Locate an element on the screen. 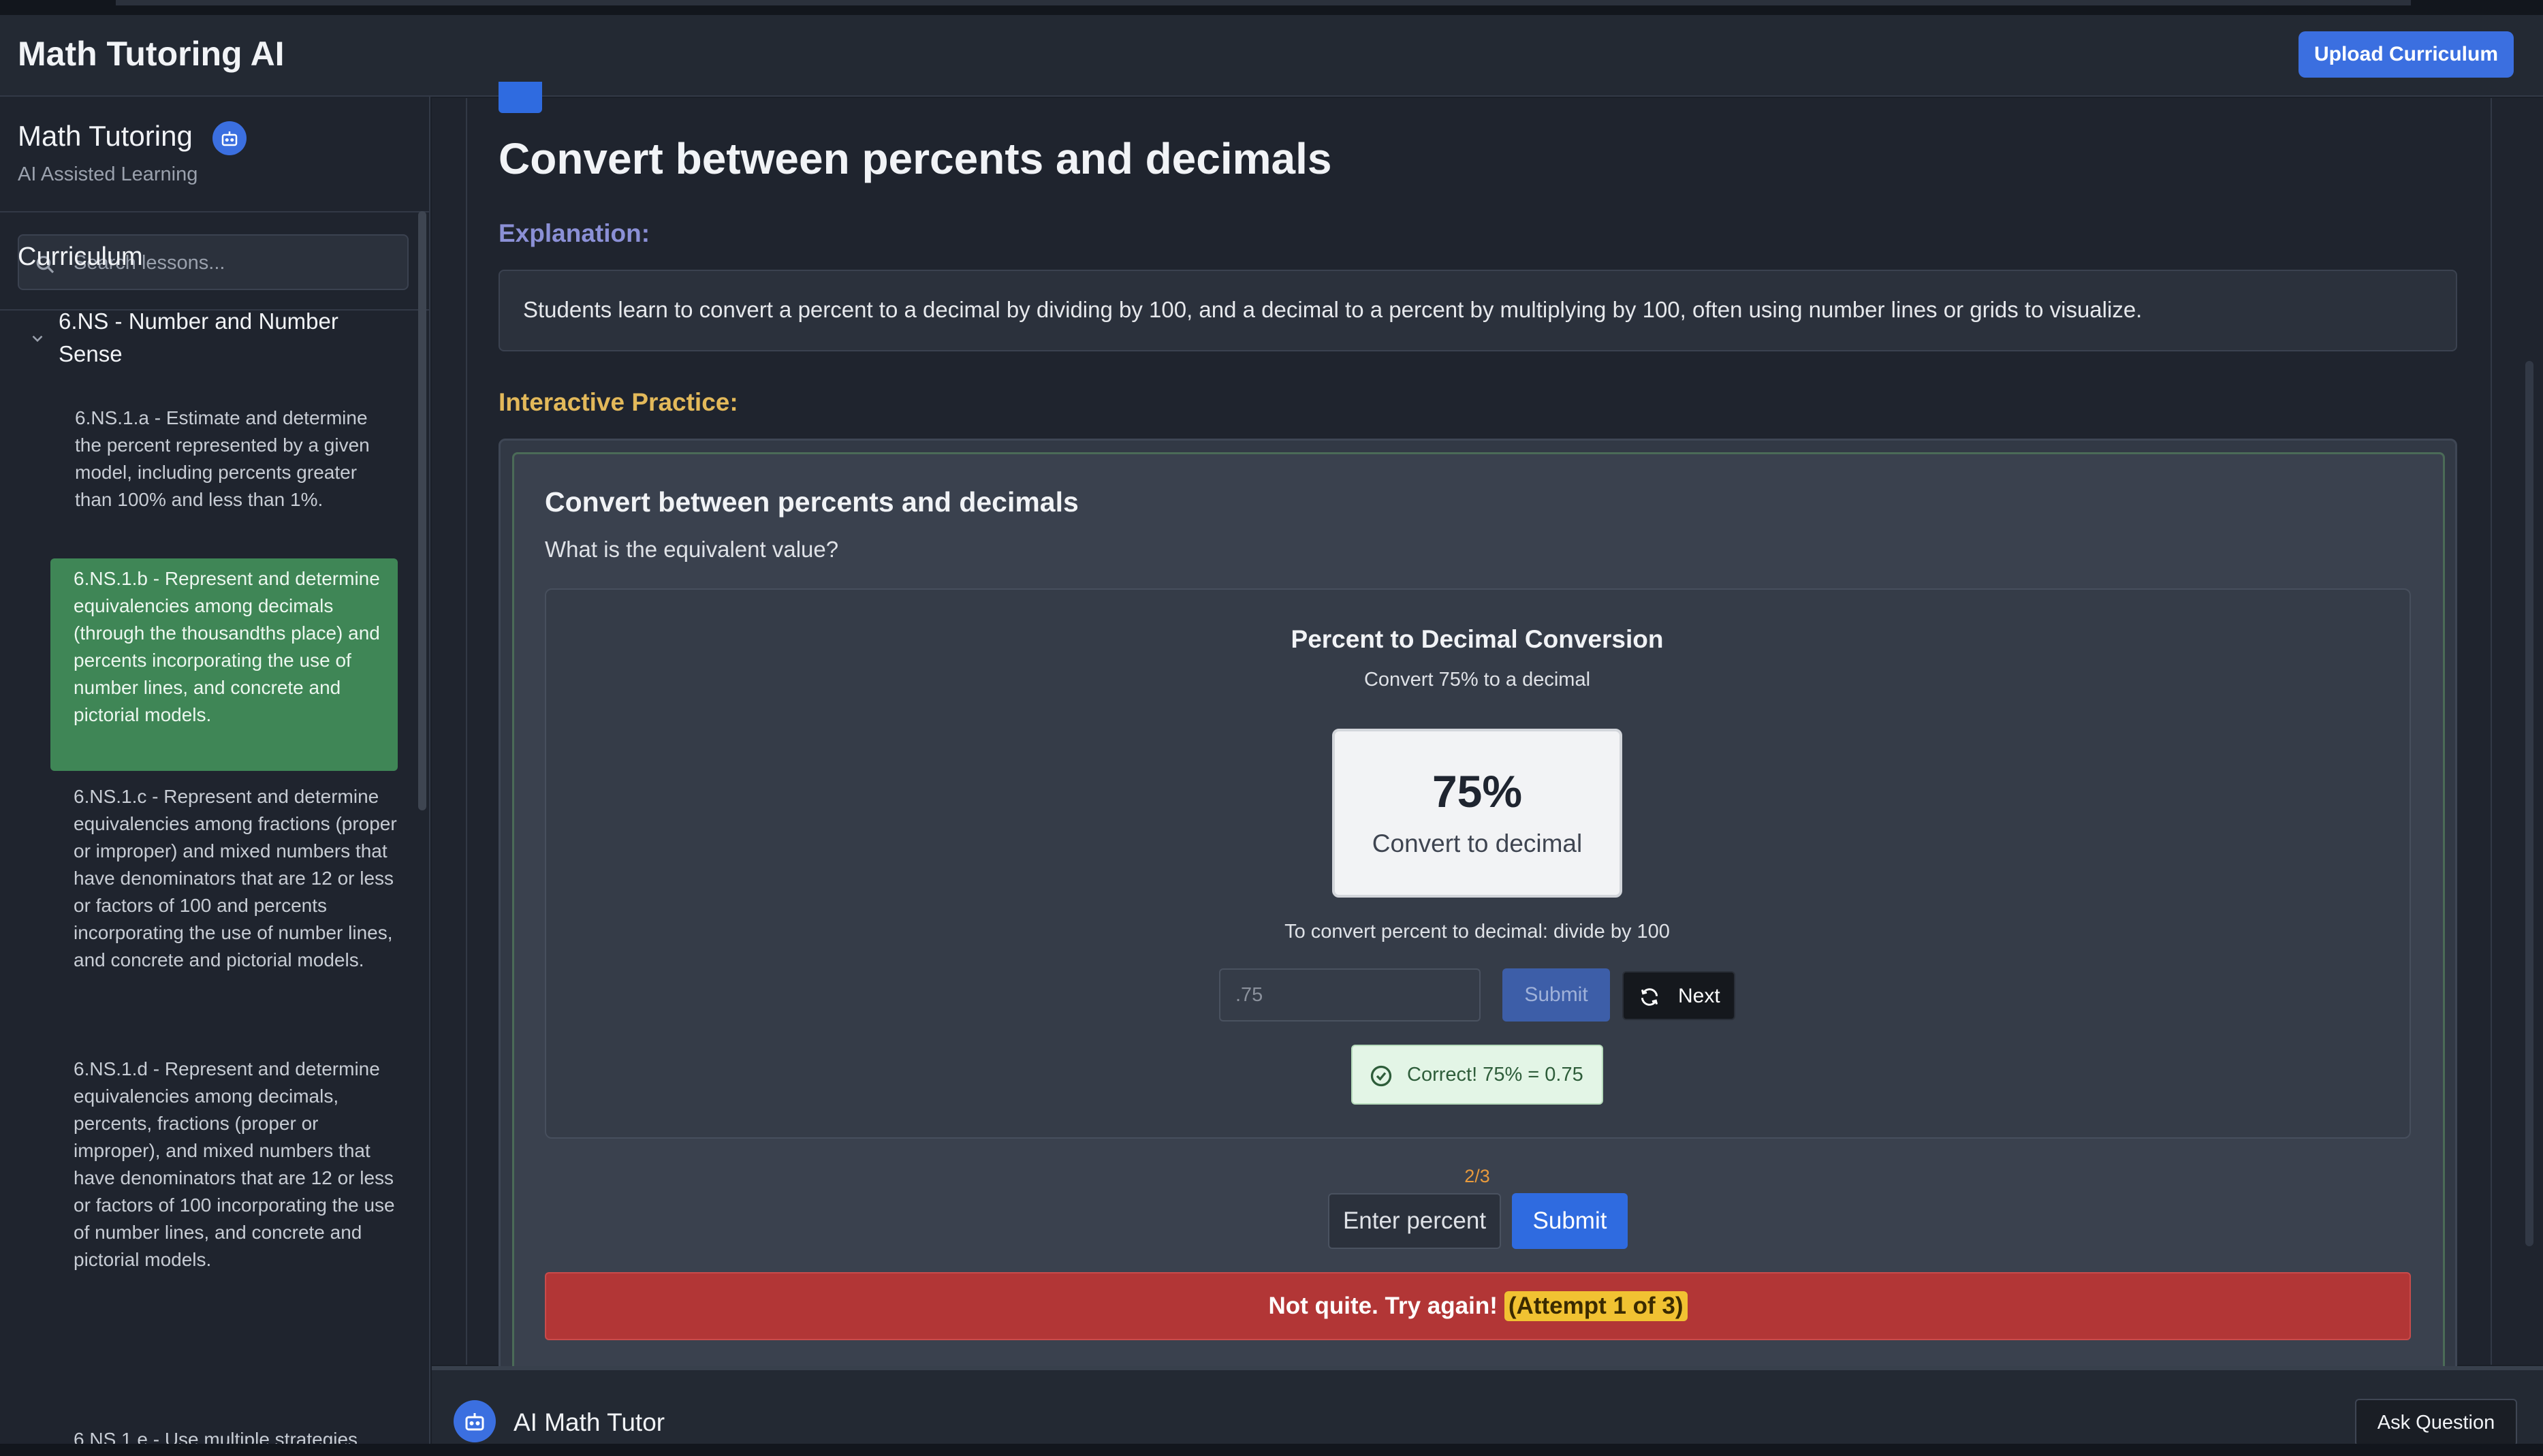  percent-display: 75% Convert to decimal is located at coordinates (1477, 813).